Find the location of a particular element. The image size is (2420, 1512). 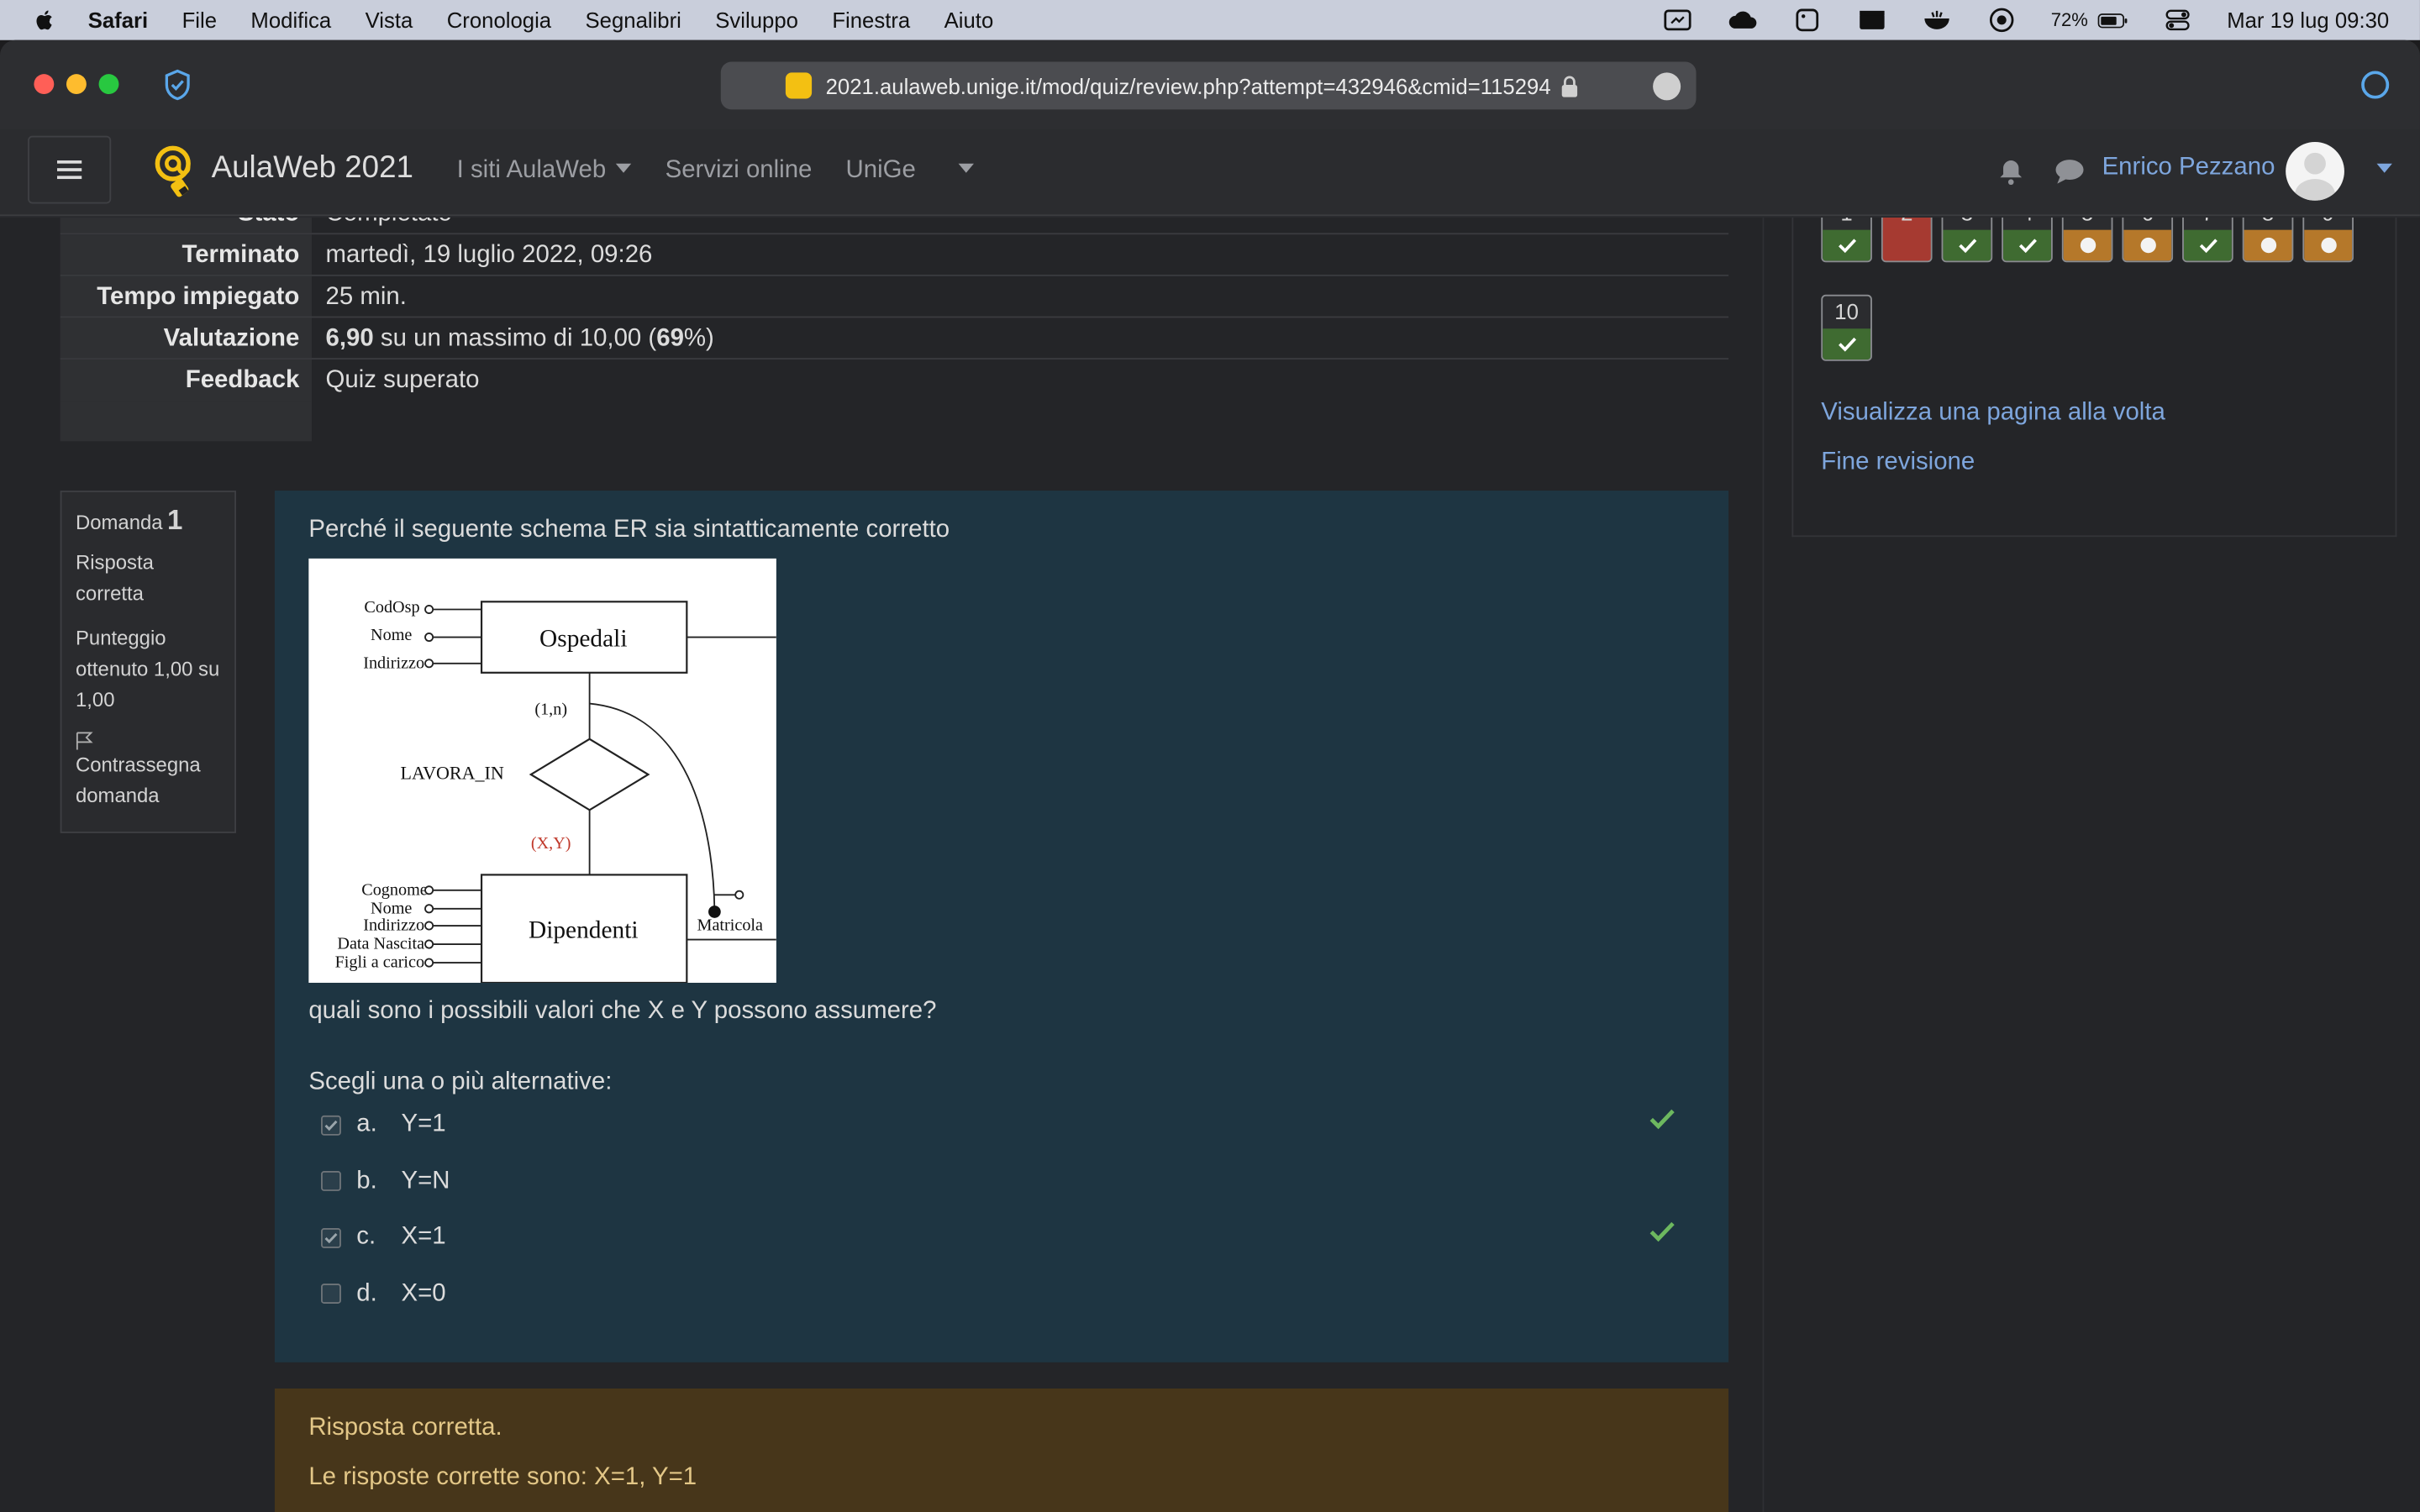

menubar-clock: Mar 19 lug 09:30 is located at coordinates (2308, 20).